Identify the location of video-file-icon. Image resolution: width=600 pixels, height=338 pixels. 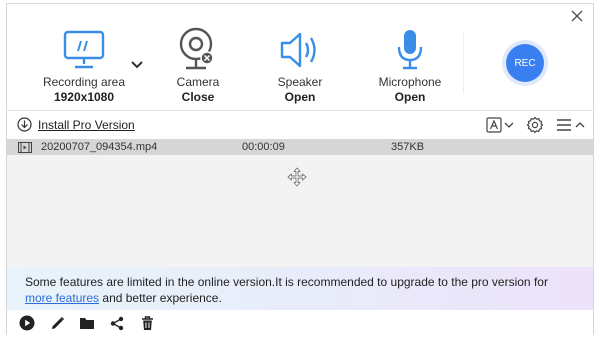
(25, 147).